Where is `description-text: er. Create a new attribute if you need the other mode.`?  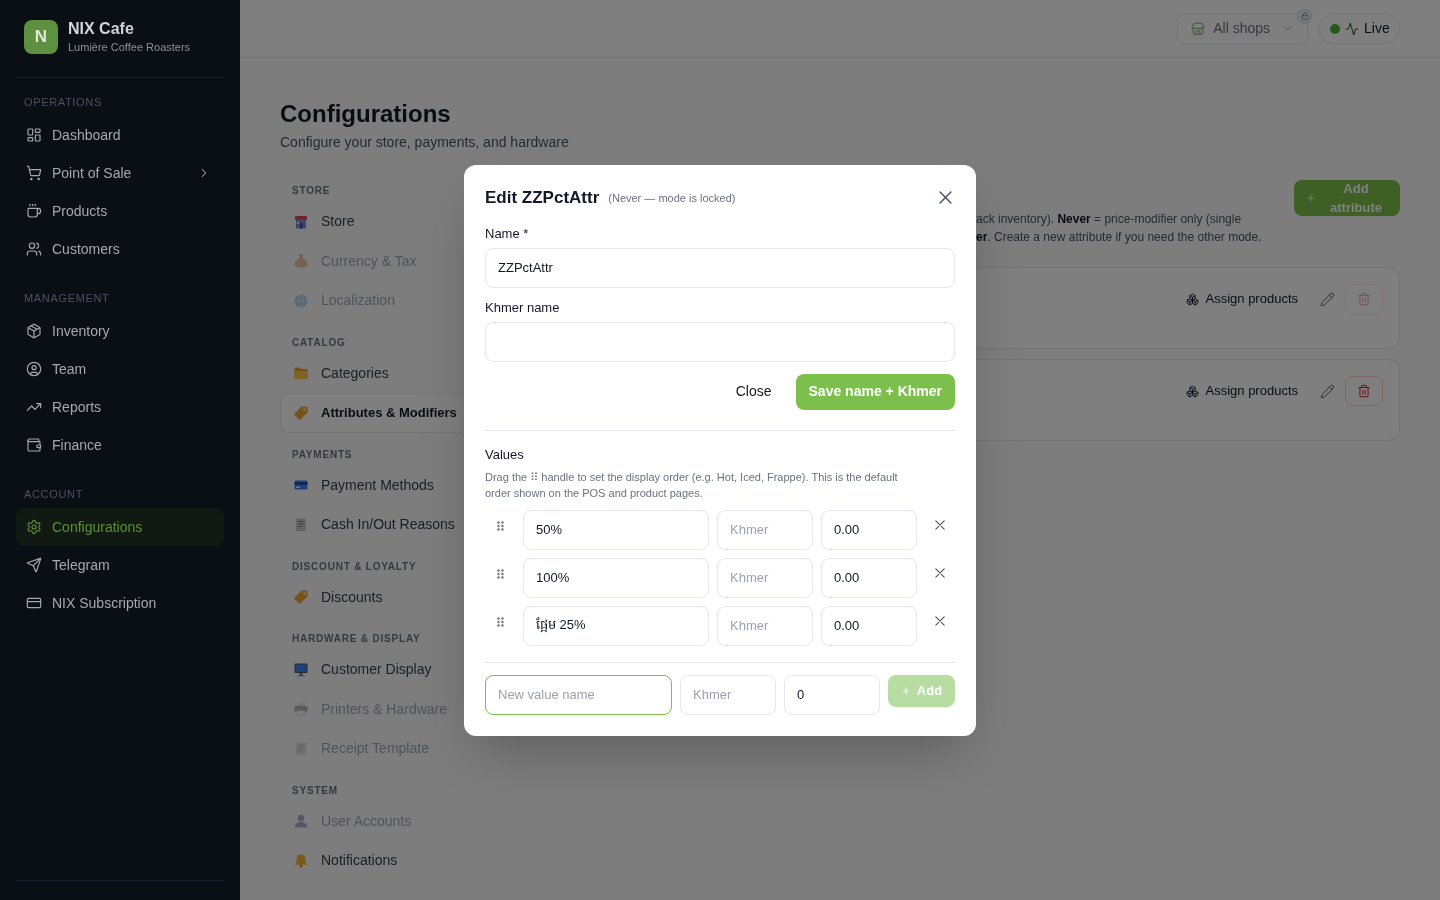
description-text: er. Create a new attribute if you need the other mode. is located at coordinates (1119, 237).